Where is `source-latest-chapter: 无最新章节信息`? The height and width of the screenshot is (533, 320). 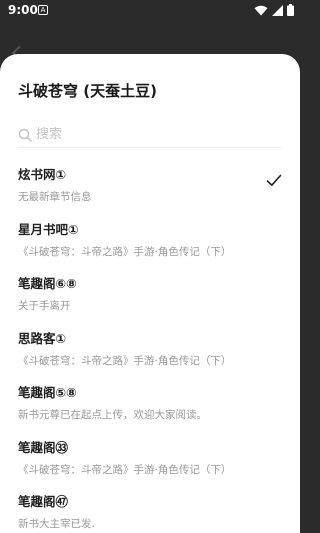 source-latest-chapter: 无最新章节信息 is located at coordinates (55, 197).